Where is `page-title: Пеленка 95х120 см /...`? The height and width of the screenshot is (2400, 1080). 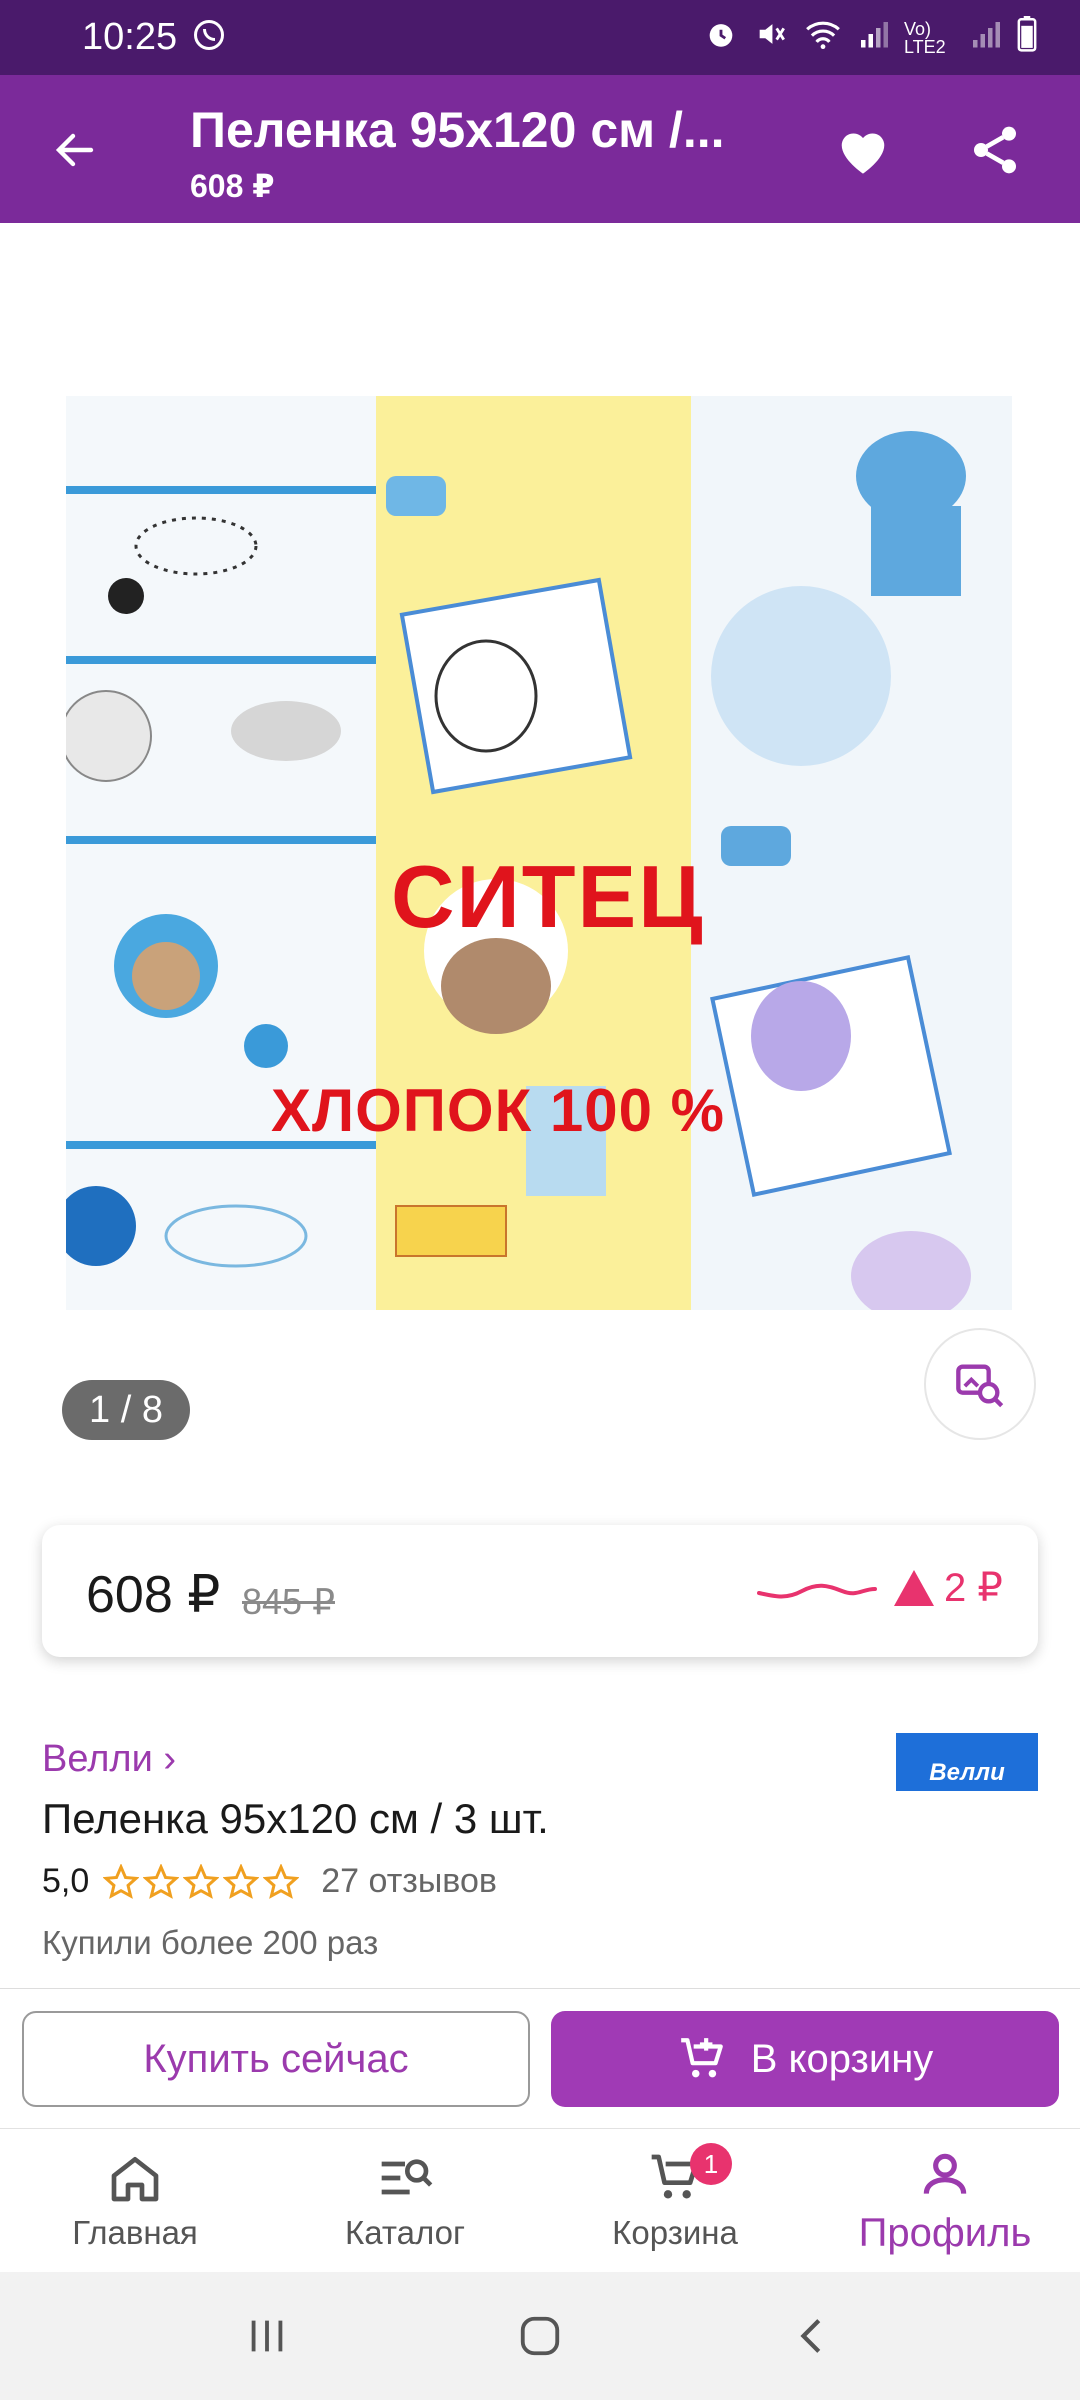 page-title: Пеленка 95х120 см /... is located at coordinates (457, 130).